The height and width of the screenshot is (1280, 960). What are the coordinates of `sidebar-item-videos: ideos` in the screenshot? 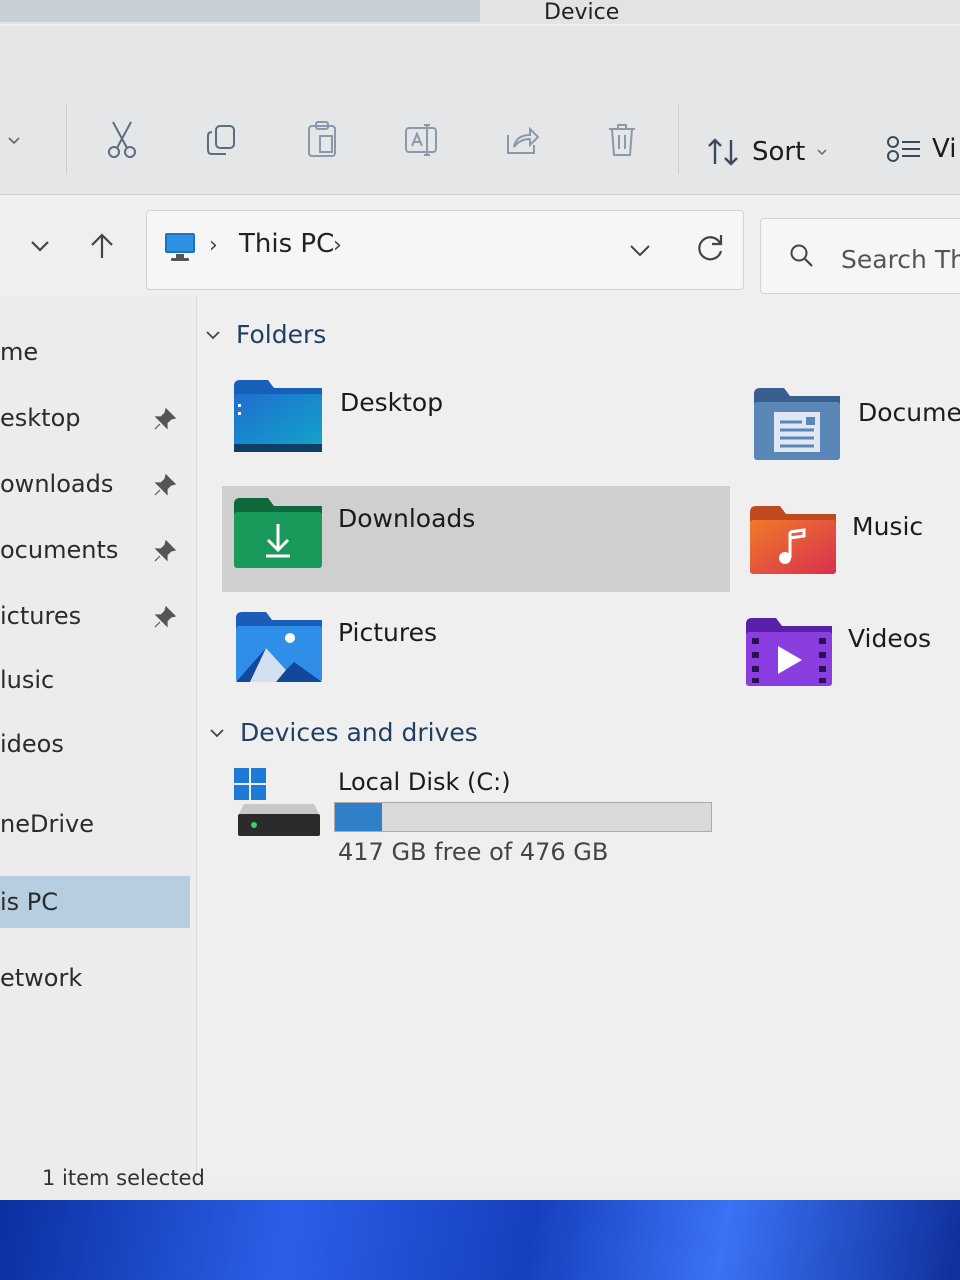 It's located at (95, 744).